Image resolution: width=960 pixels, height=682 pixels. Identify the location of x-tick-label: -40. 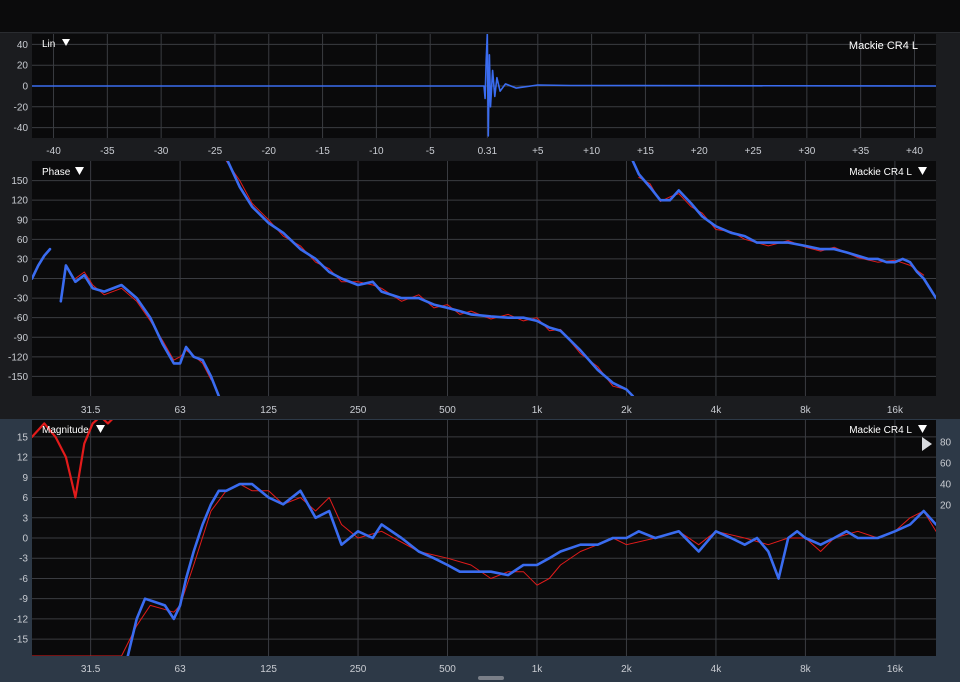
(53, 151).